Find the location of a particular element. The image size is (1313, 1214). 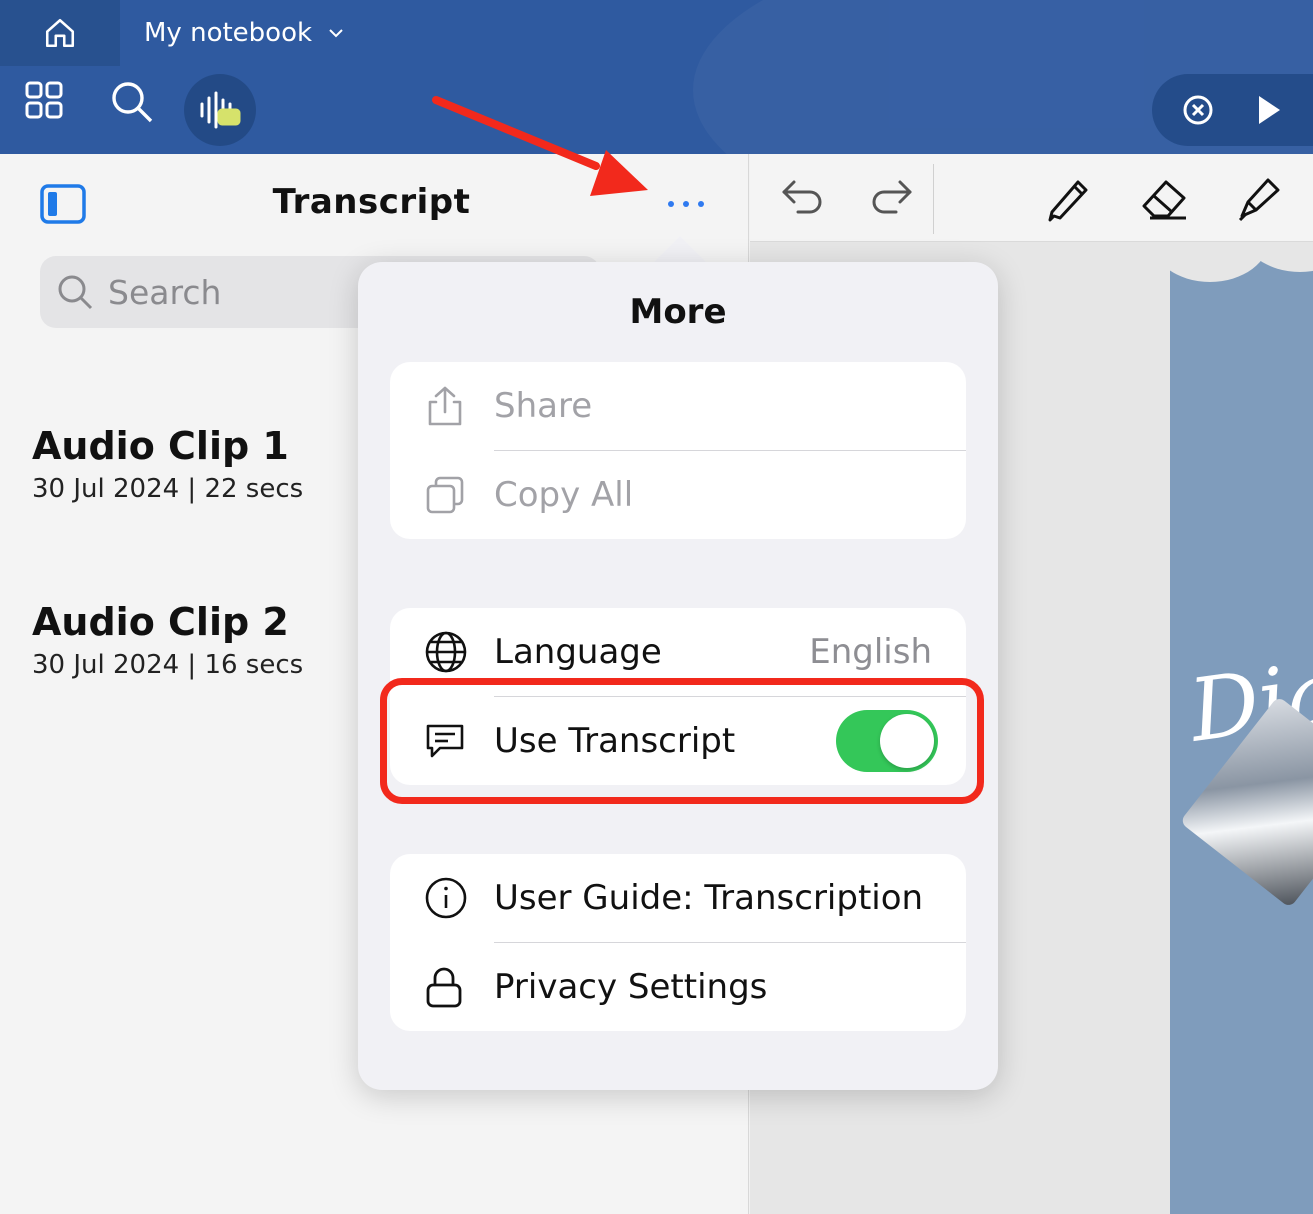

playback-controls is located at coordinates (1232, 110).